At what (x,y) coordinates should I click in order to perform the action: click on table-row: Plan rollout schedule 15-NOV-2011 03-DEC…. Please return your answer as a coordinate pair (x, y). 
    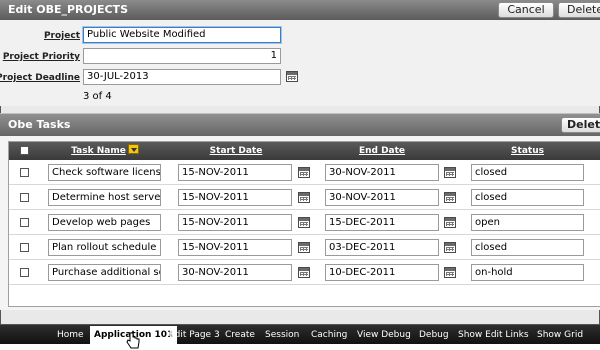
    Looking at the image, I should click on (304, 247).